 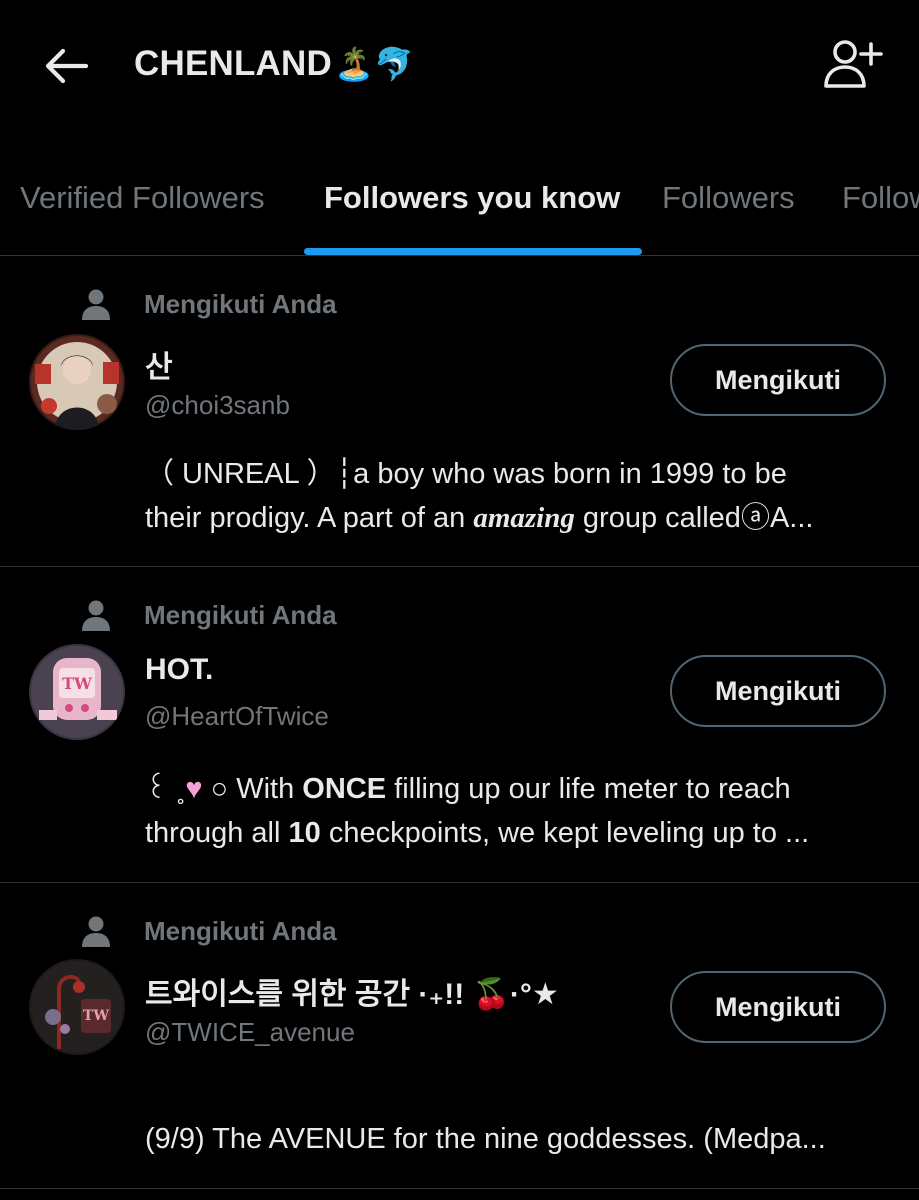 I want to click on display-name: 트와이스를 위한 공간 ·₊!! 🍒·°★, so click(x=352, y=994).